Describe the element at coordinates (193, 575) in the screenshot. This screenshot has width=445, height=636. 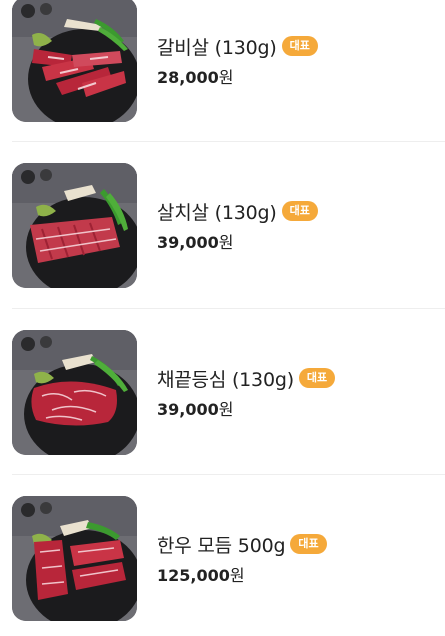
I see `item-price: 125,000` at that location.